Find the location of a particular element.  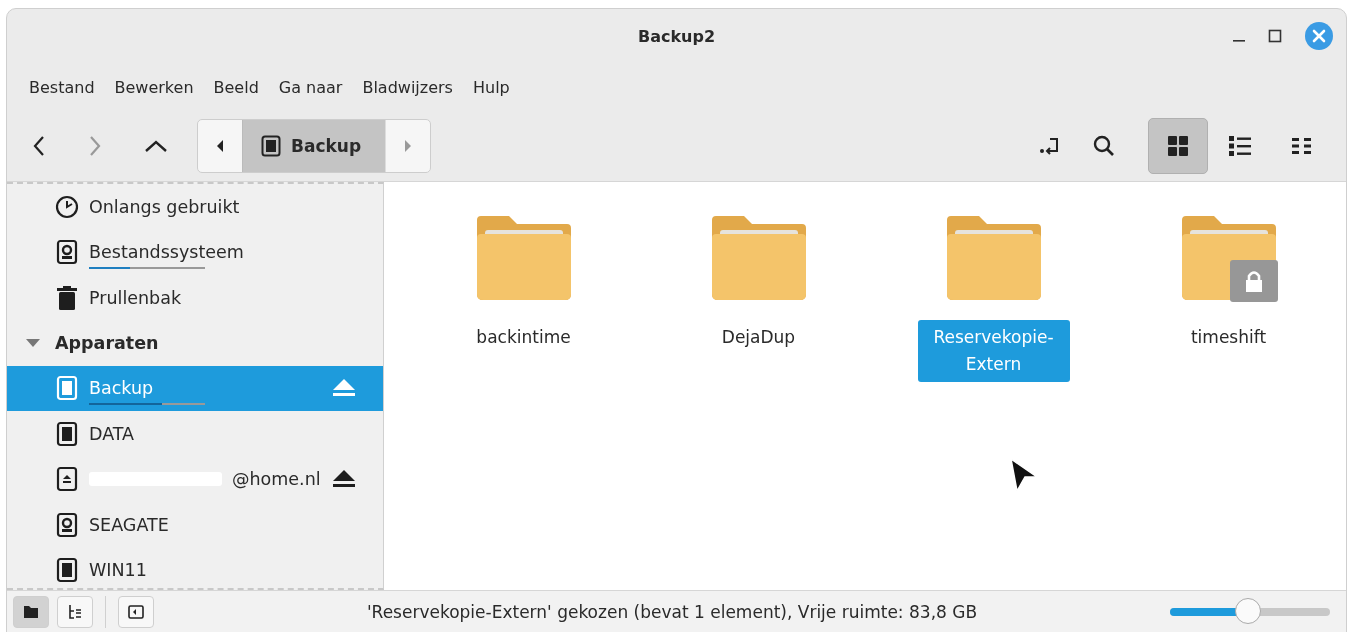

item-label: Backup is located at coordinates (121, 388).